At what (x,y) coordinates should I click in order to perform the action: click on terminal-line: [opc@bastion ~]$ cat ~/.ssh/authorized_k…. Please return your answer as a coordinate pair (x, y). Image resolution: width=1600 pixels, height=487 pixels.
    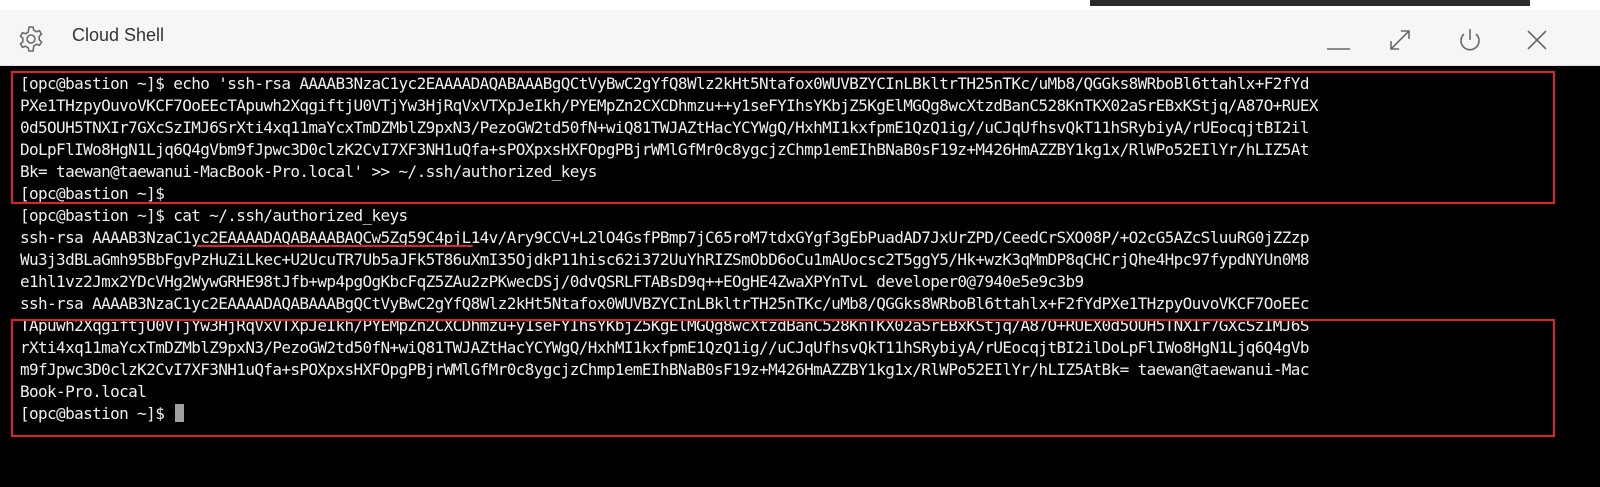
    Looking at the image, I should click on (214, 215).